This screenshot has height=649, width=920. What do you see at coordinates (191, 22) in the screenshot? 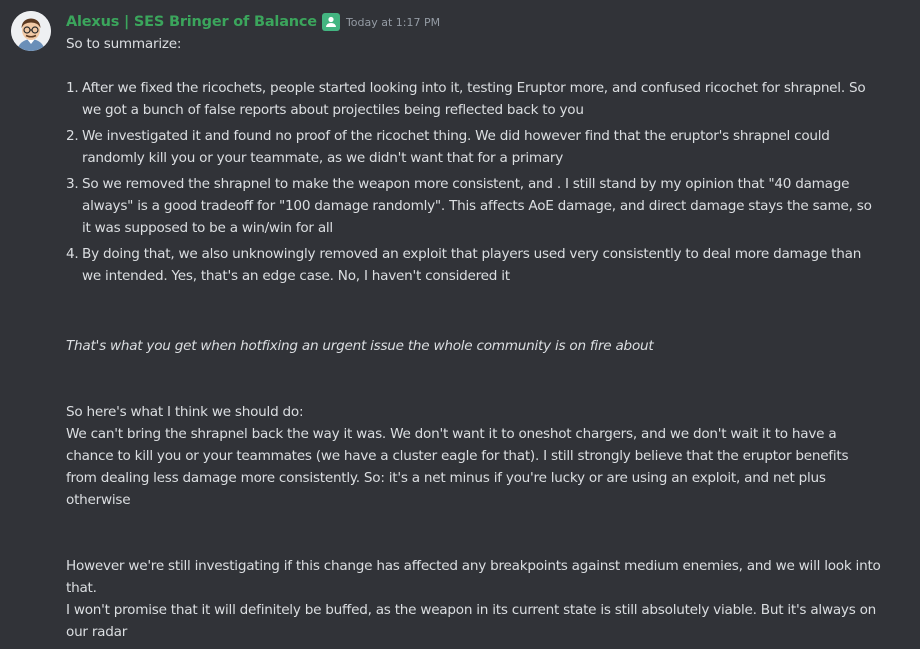
I see `author-name: Alexus | SES Bringer of Balance` at bounding box center [191, 22].